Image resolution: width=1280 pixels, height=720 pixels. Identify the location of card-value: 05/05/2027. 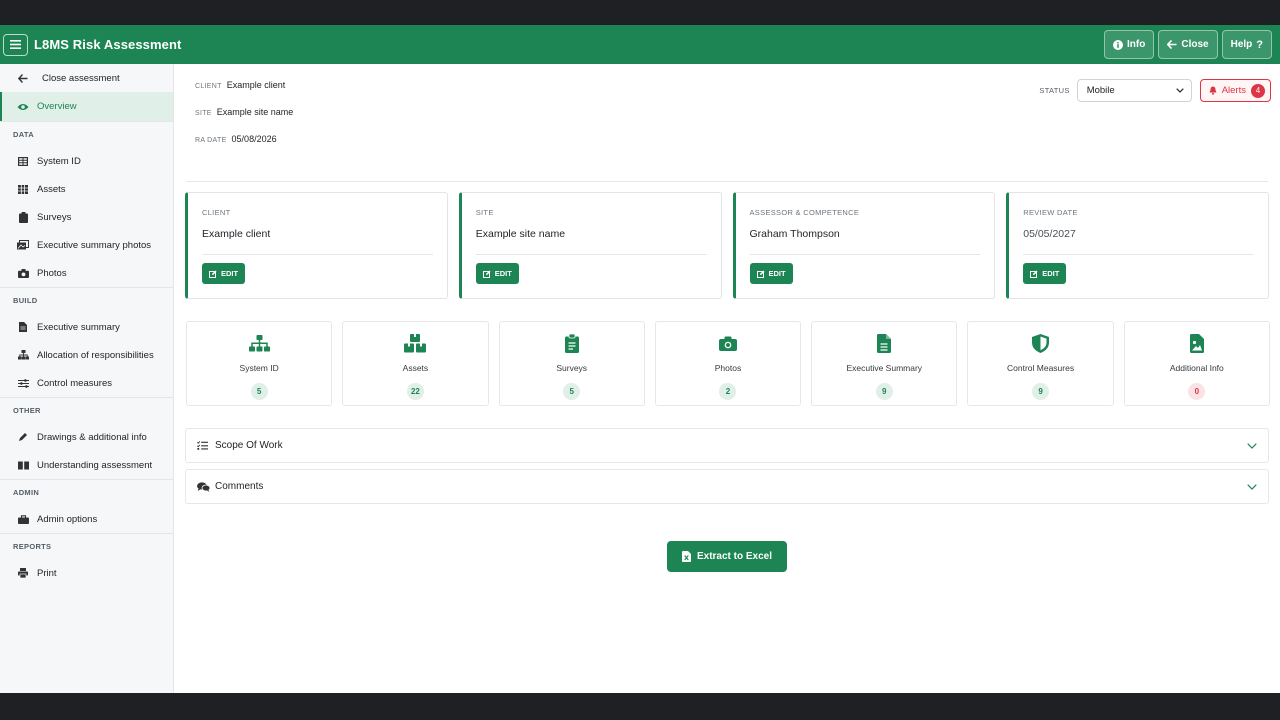
(1049, 234).